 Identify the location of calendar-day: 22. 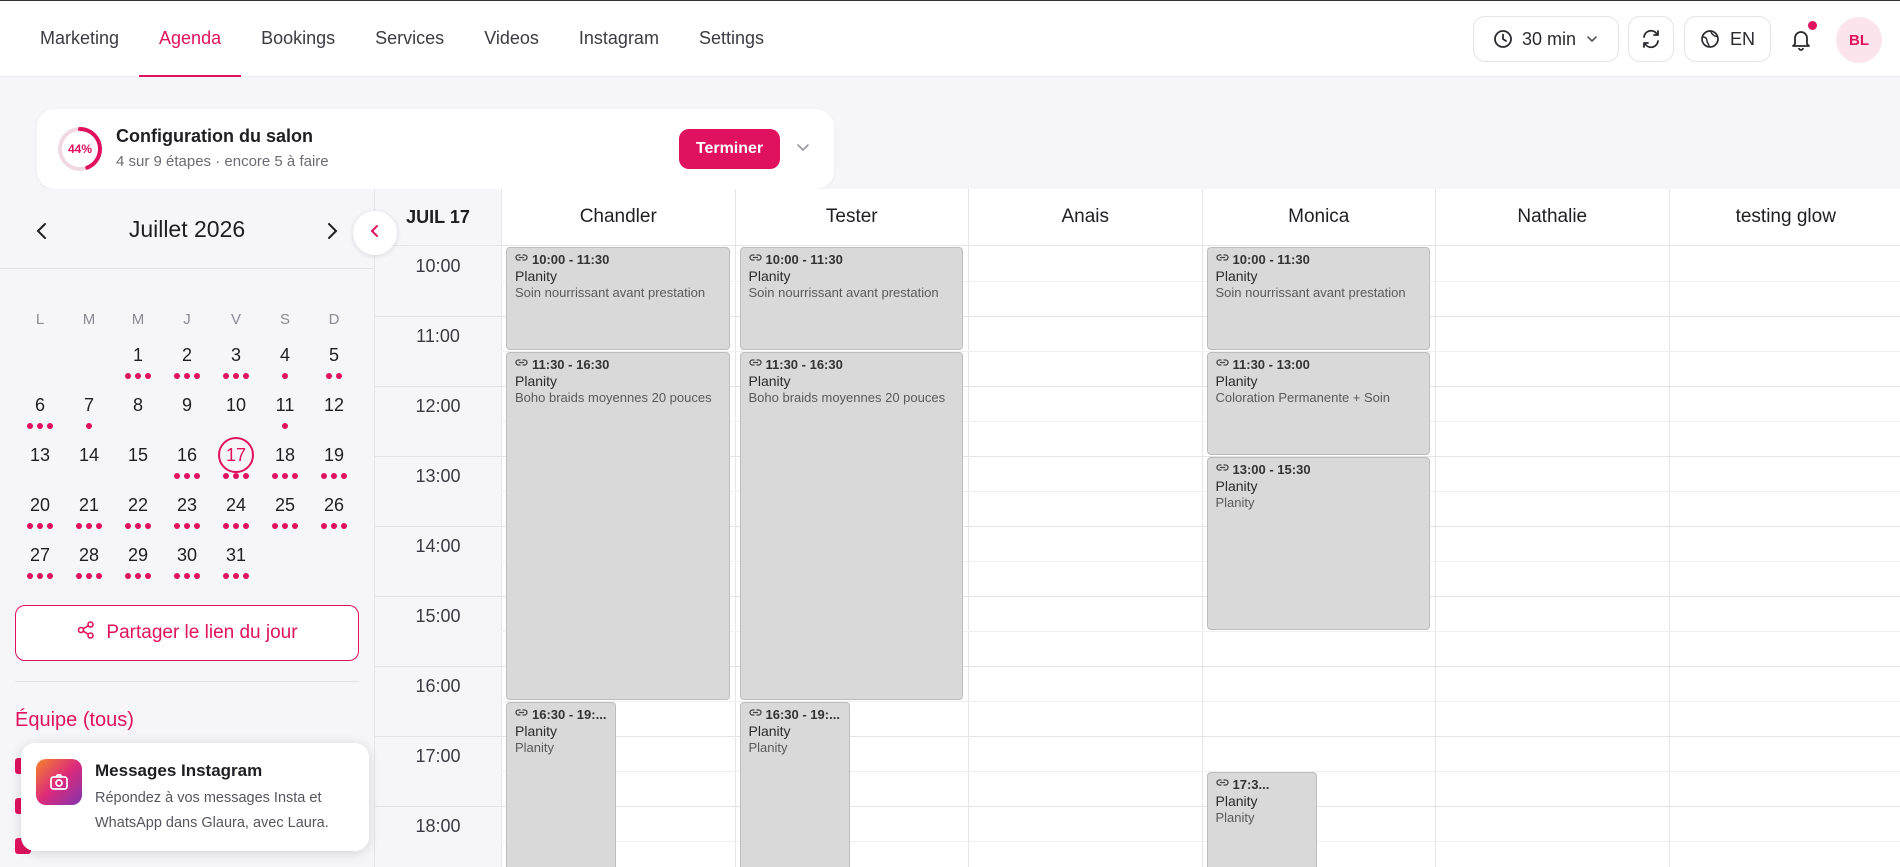
(138, 505).